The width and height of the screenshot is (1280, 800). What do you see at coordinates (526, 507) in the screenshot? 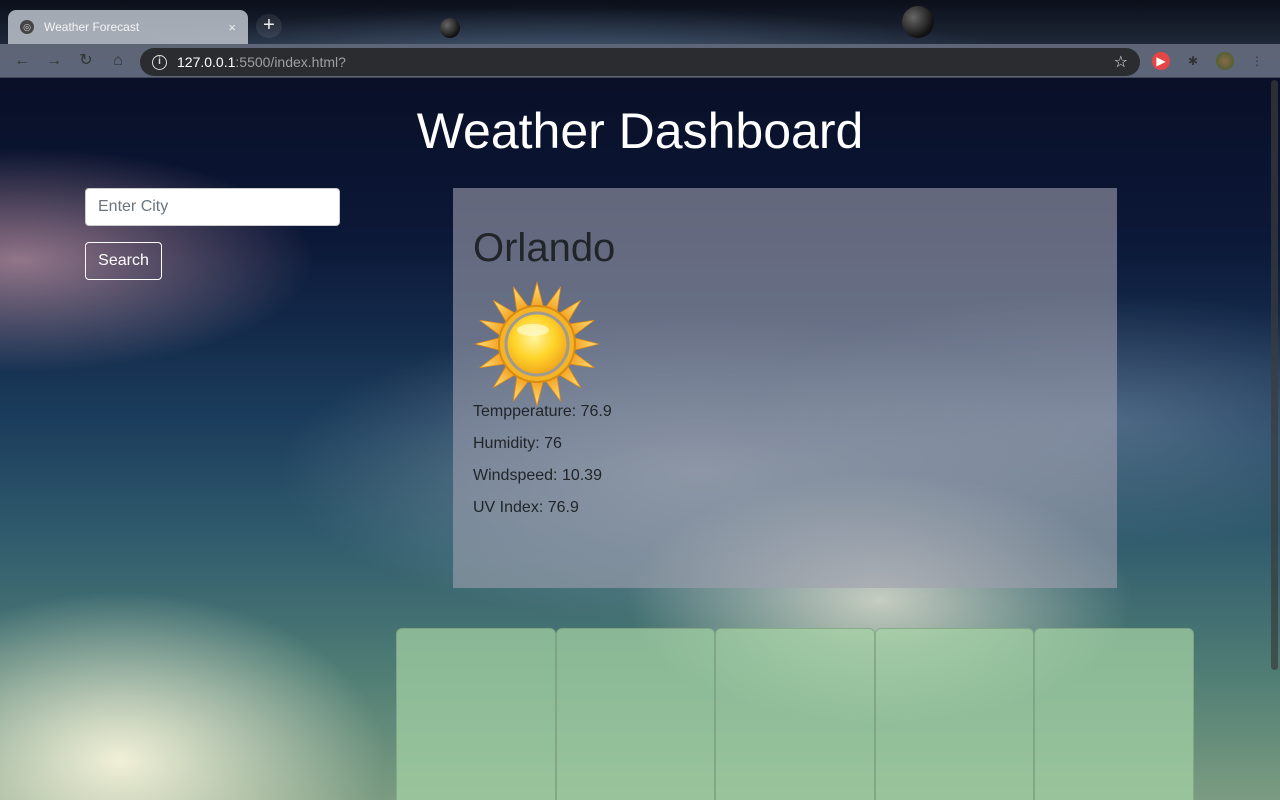
I see `uv-index-text: UV Index: 76.9` at bounding box center [526, 507].